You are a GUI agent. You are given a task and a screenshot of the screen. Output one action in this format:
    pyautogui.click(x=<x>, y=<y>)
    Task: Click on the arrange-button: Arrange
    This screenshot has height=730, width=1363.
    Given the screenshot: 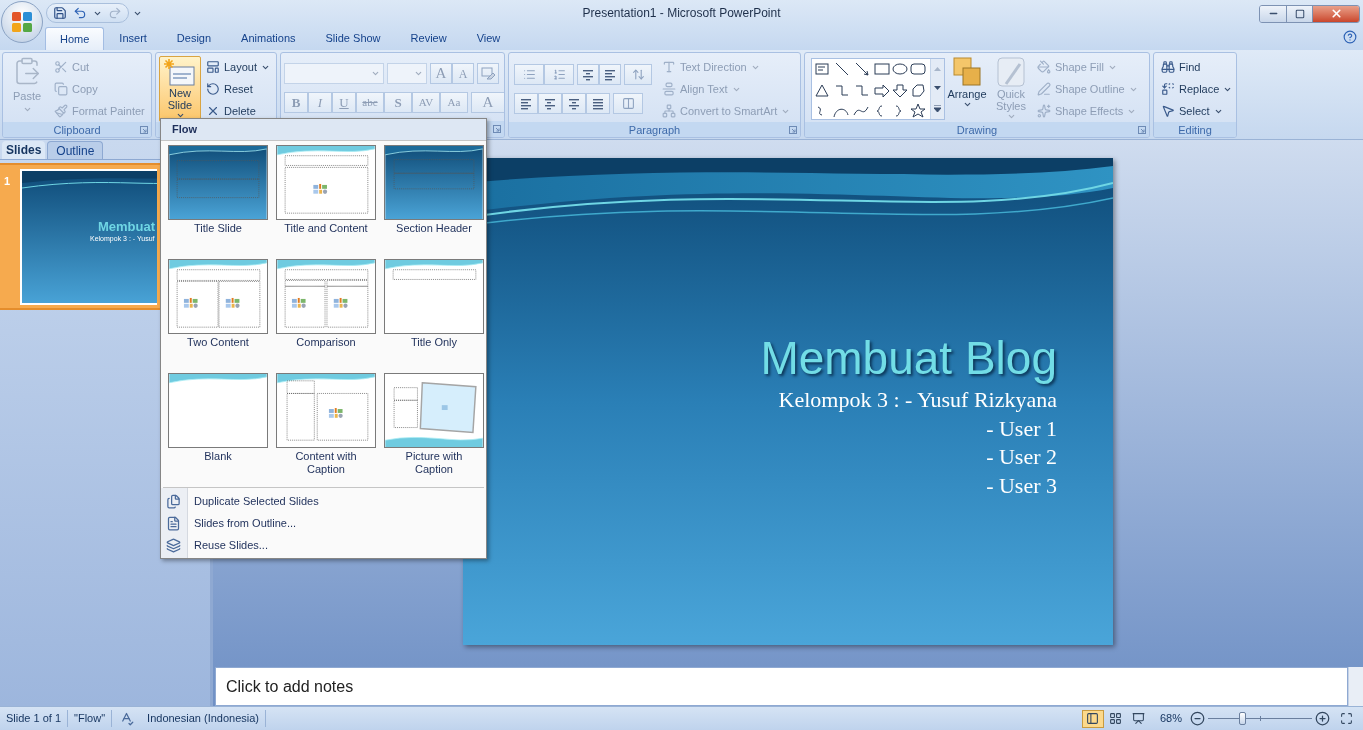 What is the action you would take?
    pyautogui.click(x=967, y=89)
    